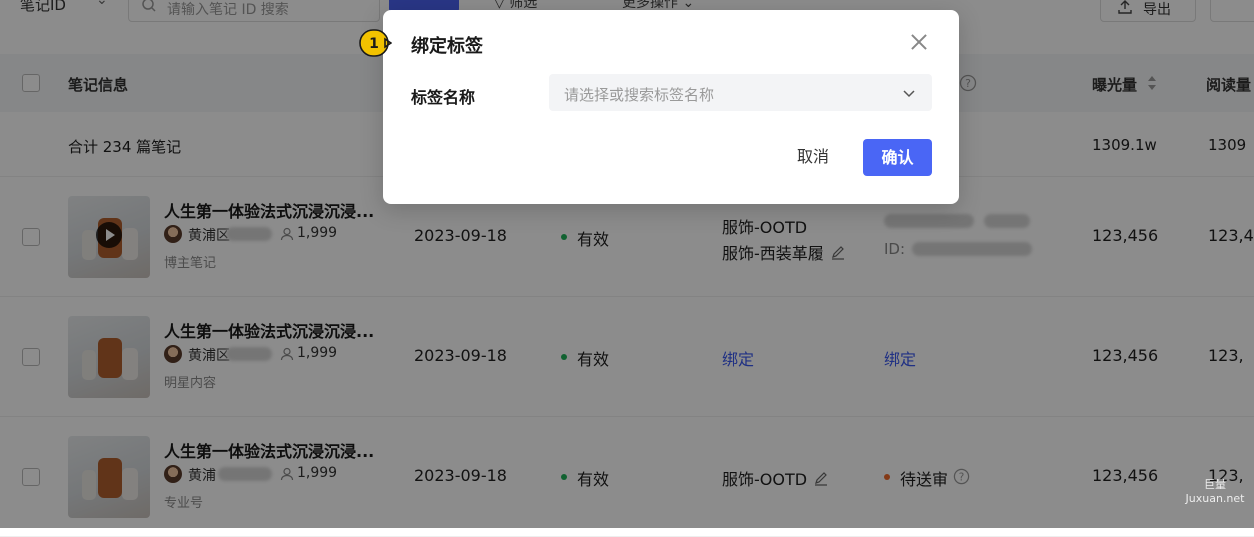 Image resolution: width=1254 pixels, height=537 pixels. What do you see at coordinates (740, 92) in the screenshot?
I see `tag-name-select: 请选择或搜索标签名称` at bounding box center [740, 92].